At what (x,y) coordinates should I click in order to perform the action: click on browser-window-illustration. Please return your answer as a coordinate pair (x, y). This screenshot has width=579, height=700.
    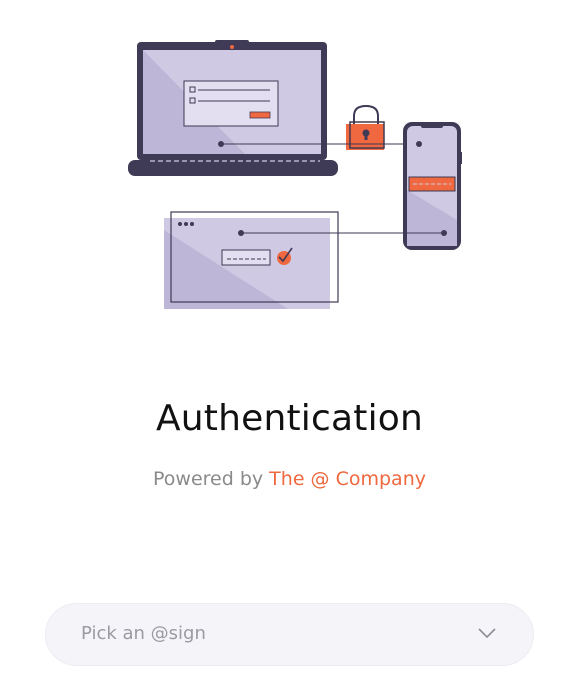
    Looking at the image, I should click on (251, 260).